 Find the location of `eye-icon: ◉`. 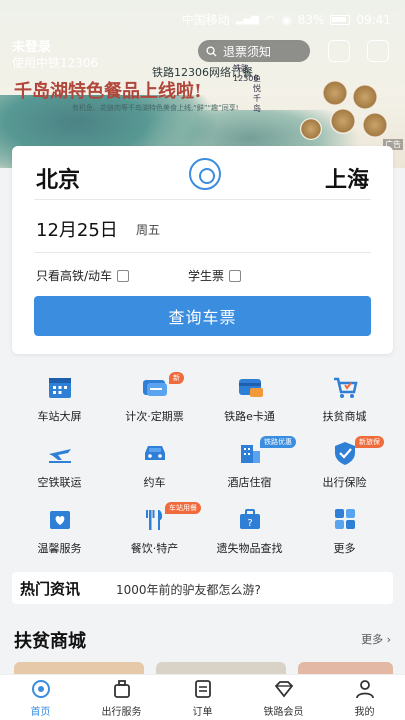

eye-icon: ◉ is located at coordinates (286, 19).